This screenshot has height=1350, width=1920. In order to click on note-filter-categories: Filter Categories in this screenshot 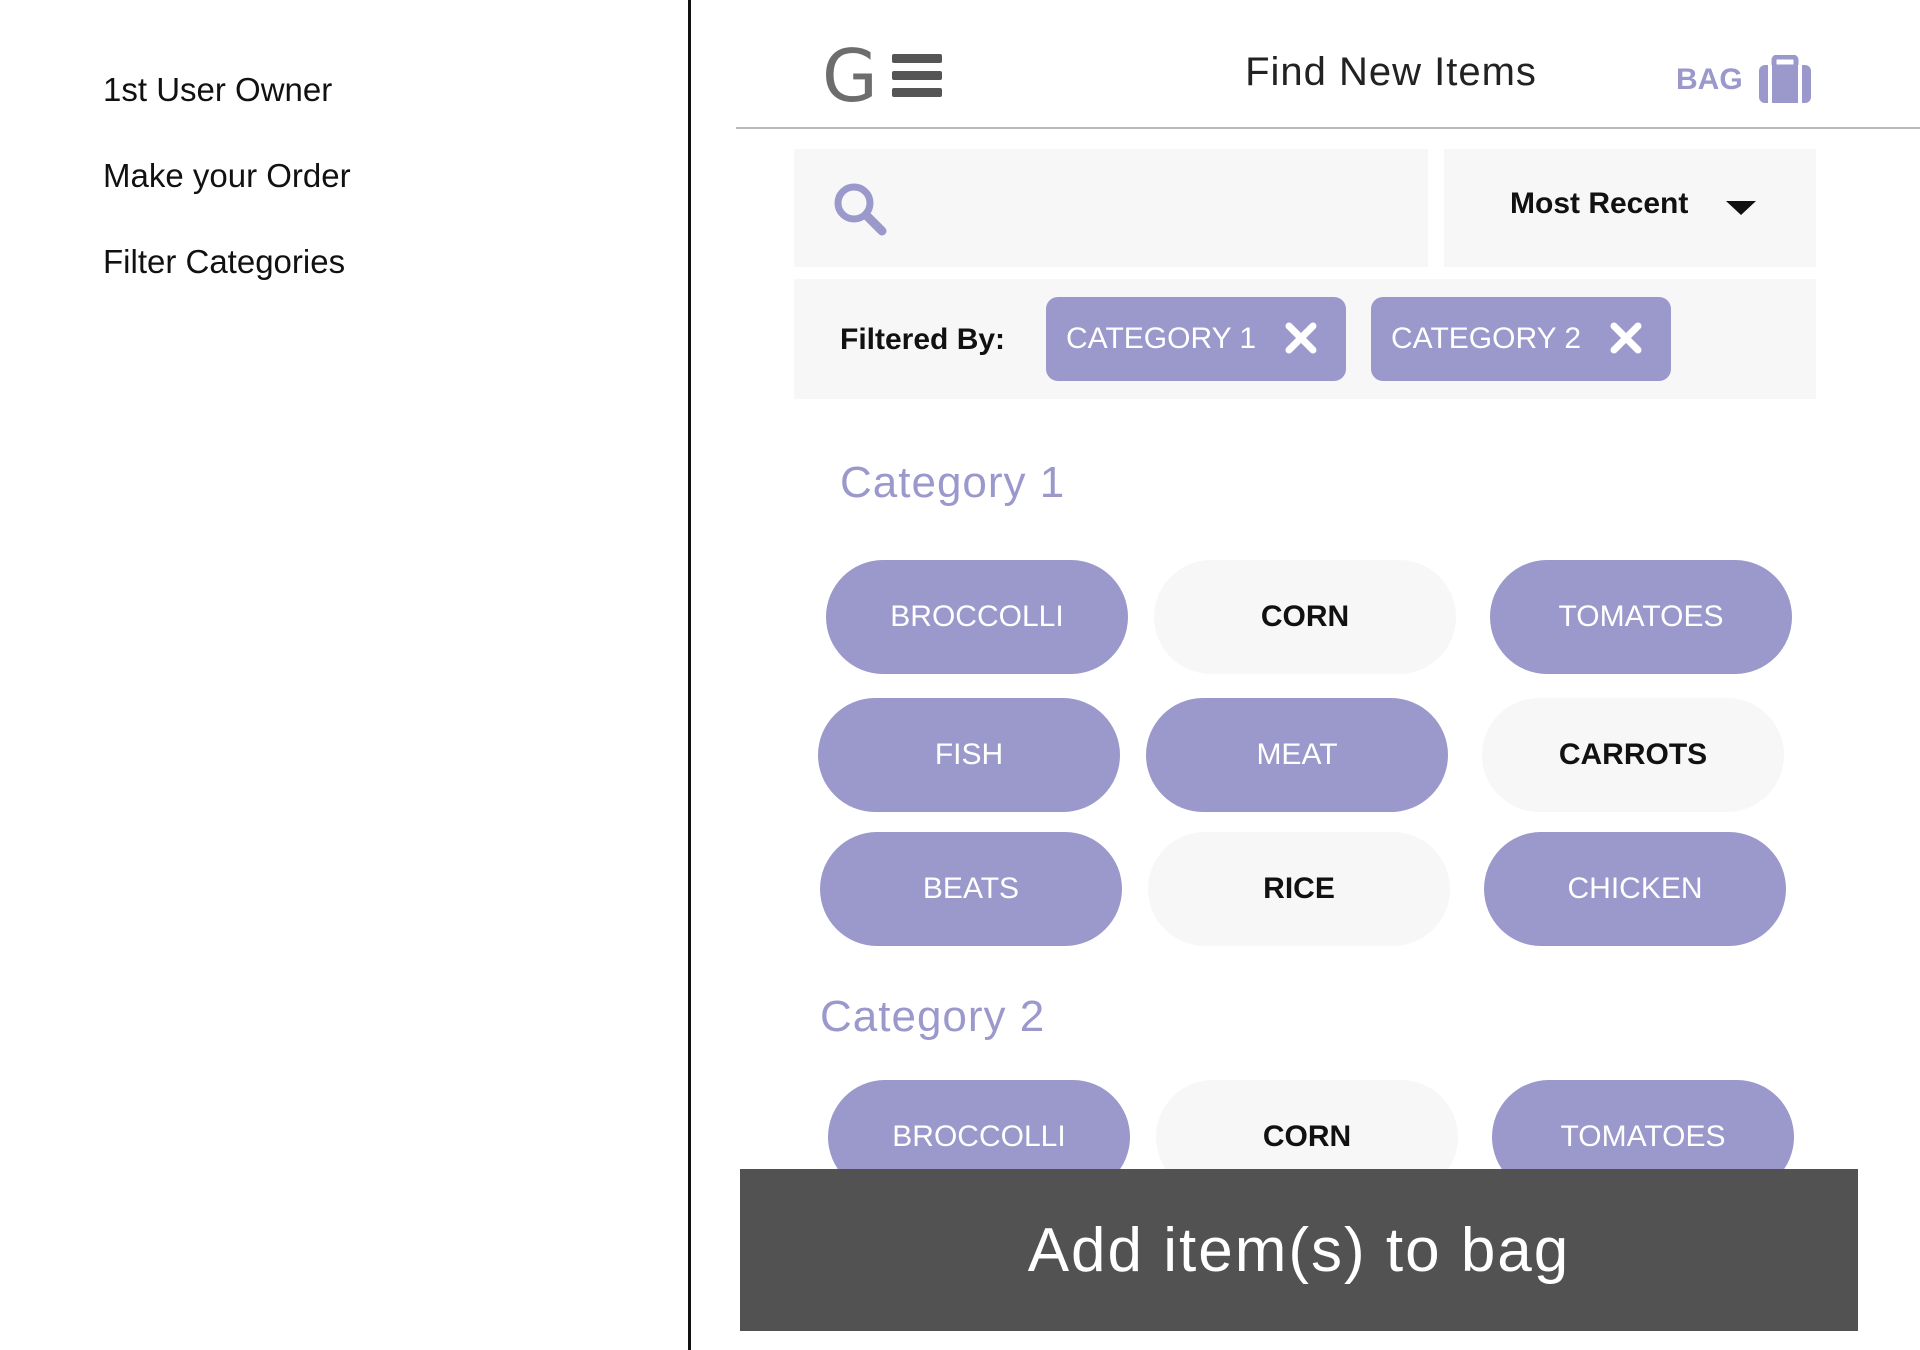, I will do `click(224, 261)`.